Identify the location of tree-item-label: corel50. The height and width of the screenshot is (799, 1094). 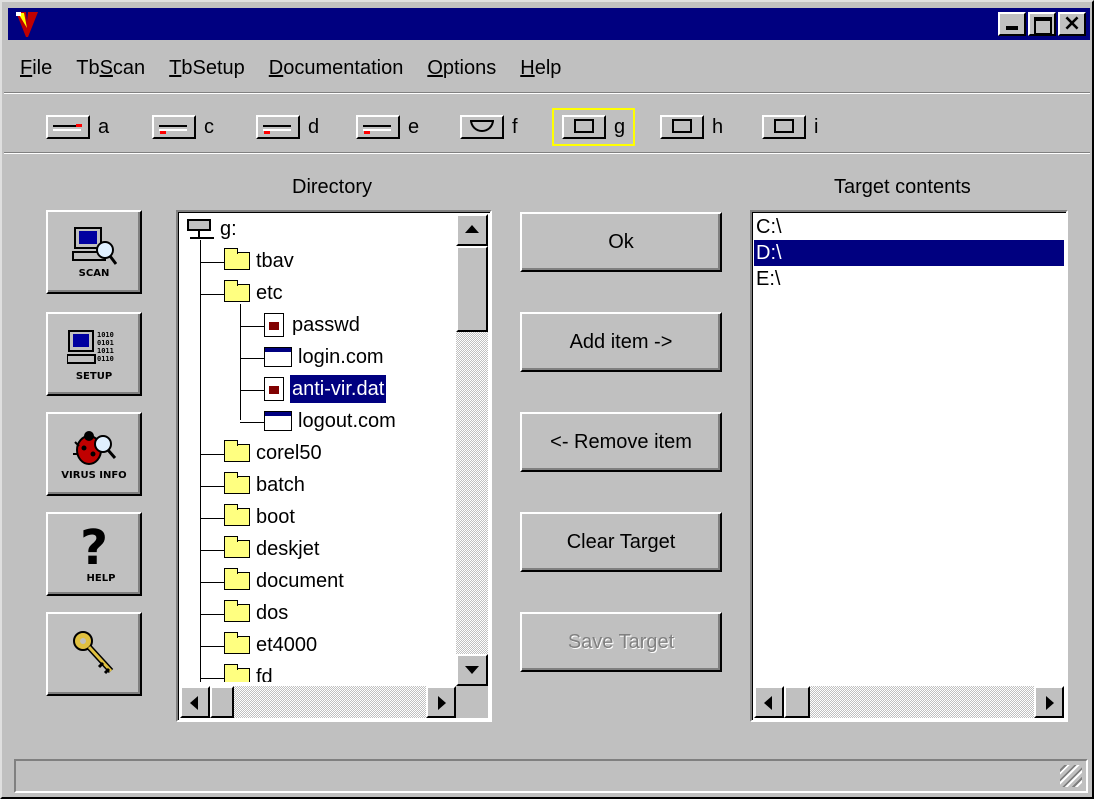
(289, 453).